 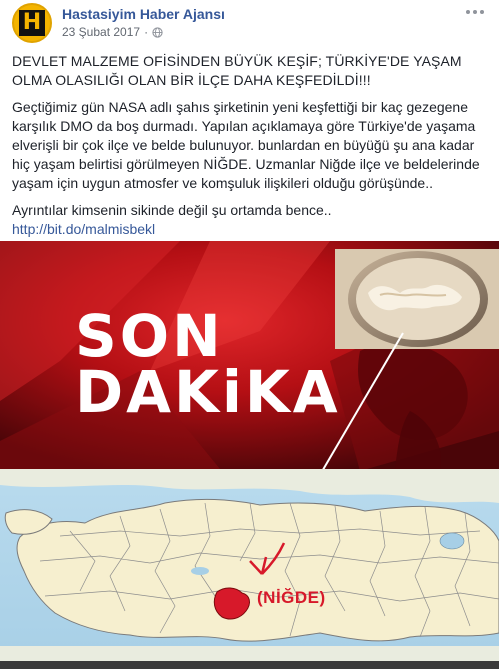 I want to click on headline-son: SON, so click(x=149, y=336).